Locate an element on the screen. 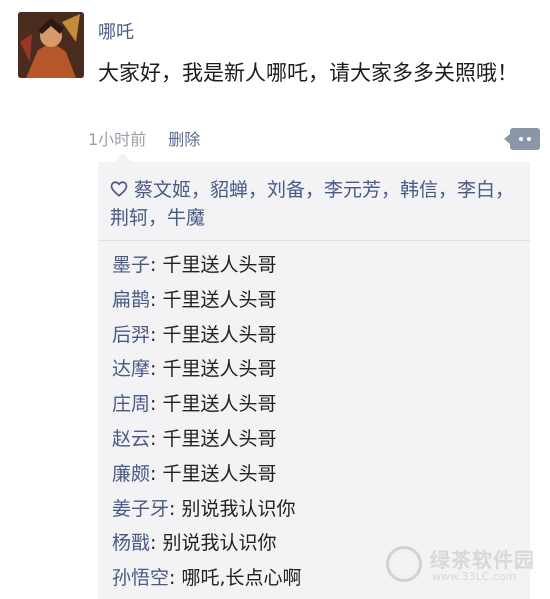 The height and width of the screenshot is (599, 550). likes-divider is located at coordinates (314, 240).